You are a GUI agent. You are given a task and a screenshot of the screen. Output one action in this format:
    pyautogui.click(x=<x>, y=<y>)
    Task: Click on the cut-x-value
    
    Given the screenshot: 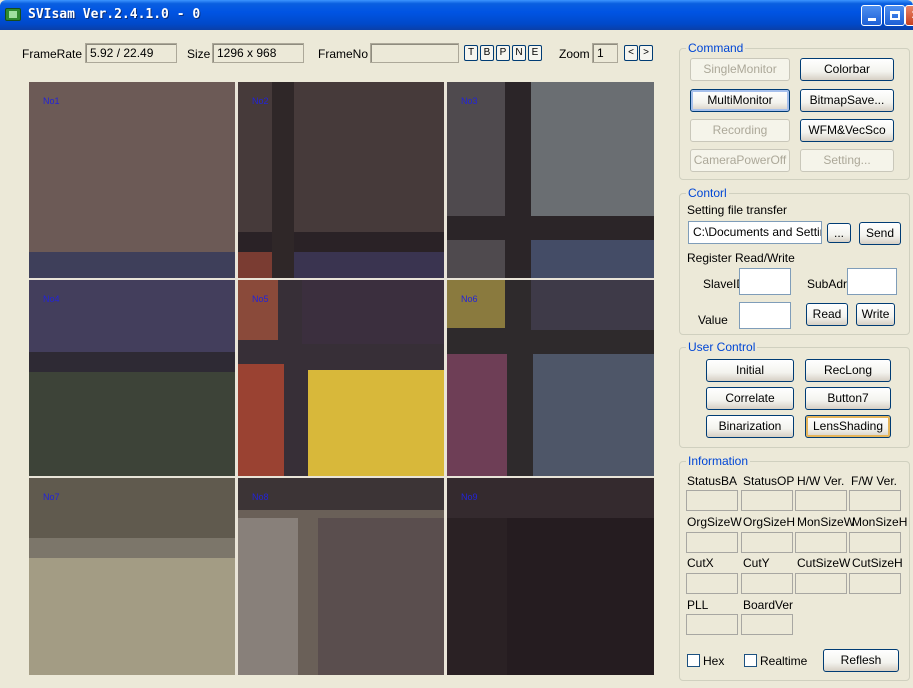 What is the action you would take?
    pyautogui.click(x=712, y=583)
    